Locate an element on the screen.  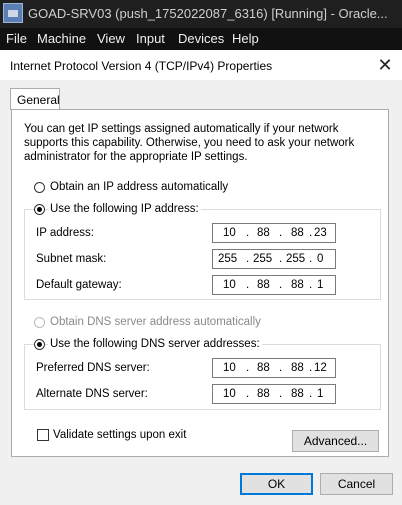
host-menu-bar: File Machine View Input Devices Help is located at coordinates (201, 39).